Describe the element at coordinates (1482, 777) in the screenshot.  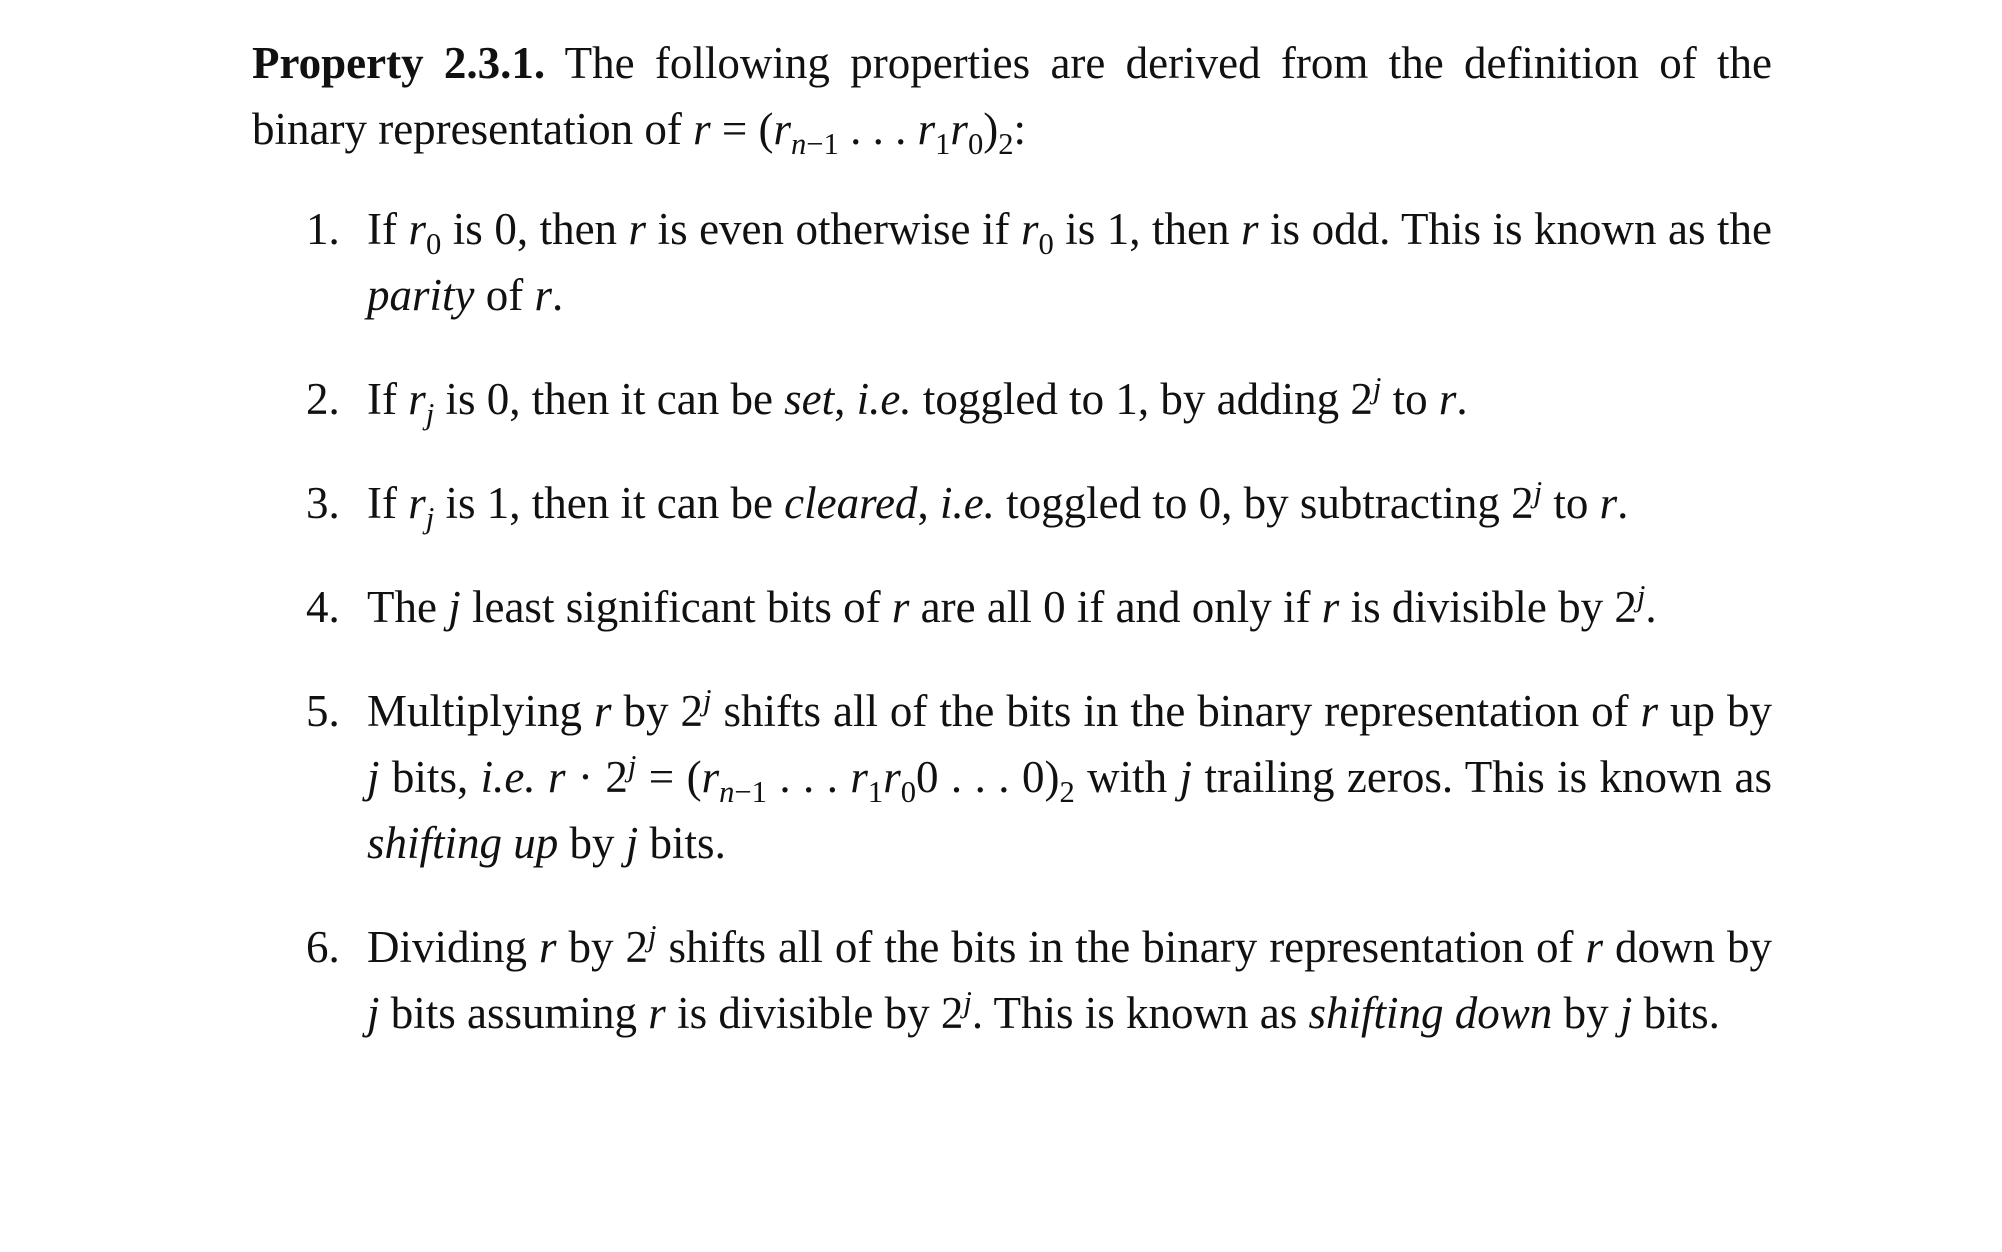
I see `item-text: trailing zeros. This is known as` at that location.